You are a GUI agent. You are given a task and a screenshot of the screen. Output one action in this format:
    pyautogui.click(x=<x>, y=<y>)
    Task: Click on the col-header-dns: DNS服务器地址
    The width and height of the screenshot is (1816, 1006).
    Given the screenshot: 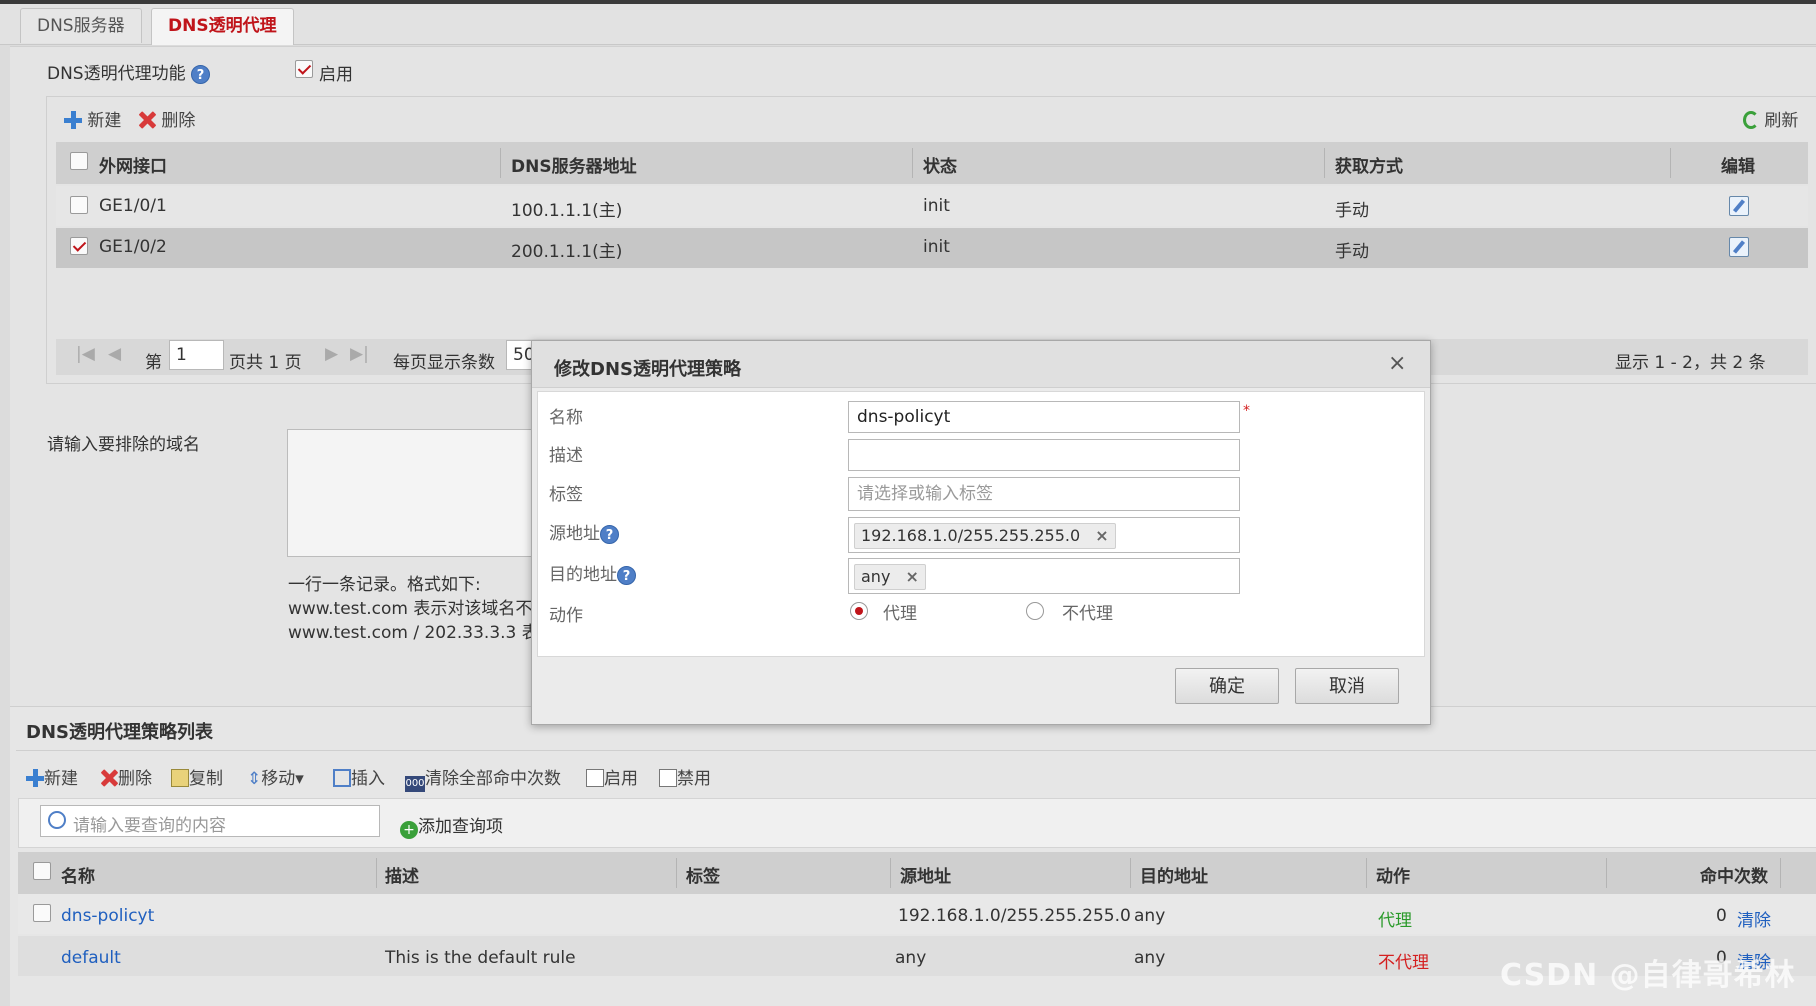 What is the action you would take?
    pyautogui.click(x=574, y=164)
    